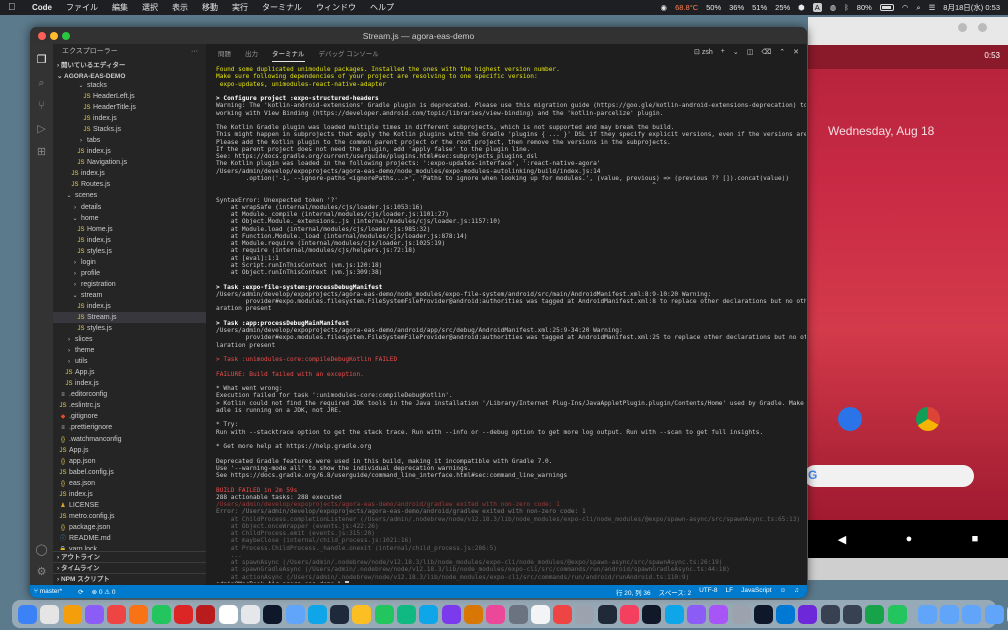 This screenshot has height=630, width=1008. What do you see at coordinates (607, 614) in the screenshot?
I see `appletv-icon` at bounding box center [607, 614].